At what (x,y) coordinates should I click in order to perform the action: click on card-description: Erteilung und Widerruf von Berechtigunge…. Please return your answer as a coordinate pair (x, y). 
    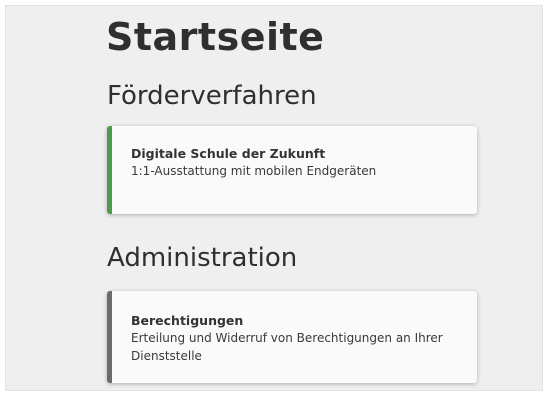
    Looking at the image, I should click on (287, 347).